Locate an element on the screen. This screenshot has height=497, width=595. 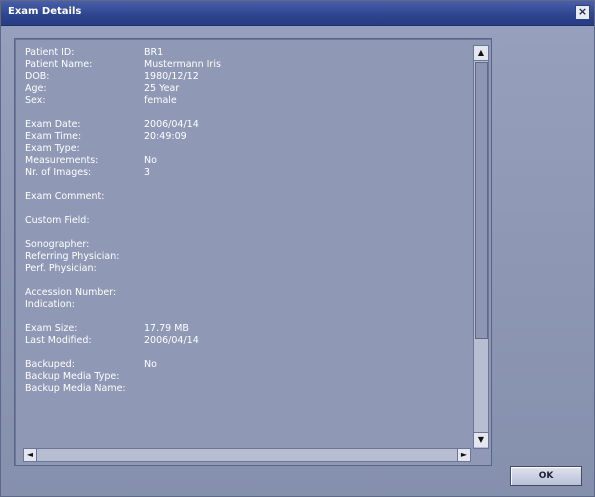
age-value: 25 Year is located at coordinates (162, 88).